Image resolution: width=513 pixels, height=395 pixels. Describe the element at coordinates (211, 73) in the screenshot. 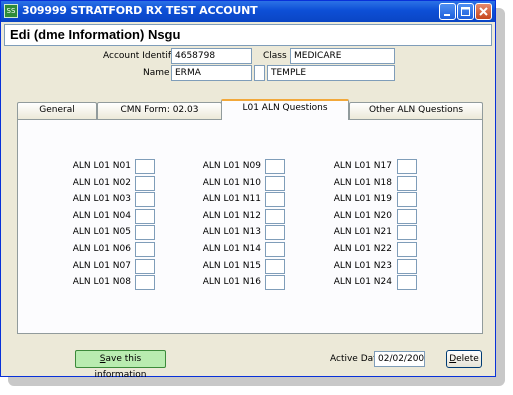

I see `first-name-field: ERMA` at that location.